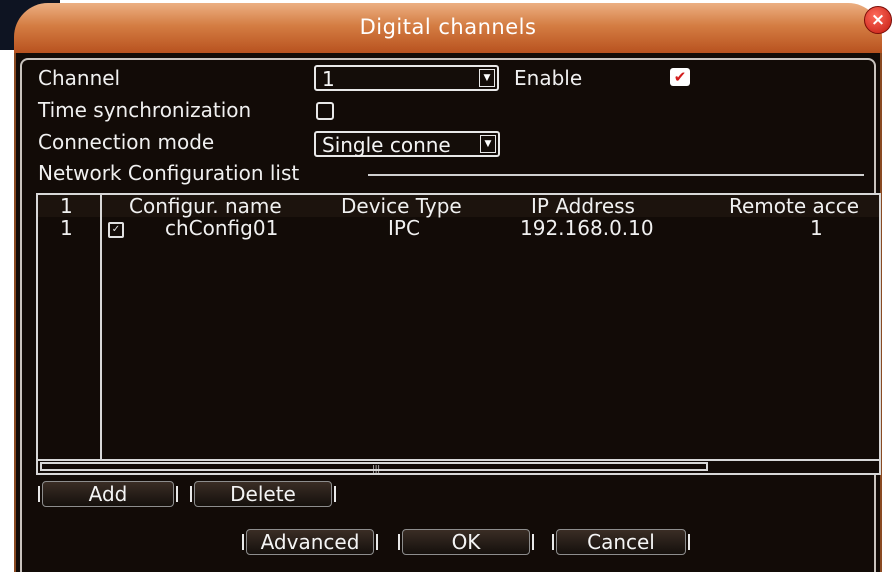  Describe the element at coordinates (466, 542) in the screenshot. I see `ok-button: OK` at that location.